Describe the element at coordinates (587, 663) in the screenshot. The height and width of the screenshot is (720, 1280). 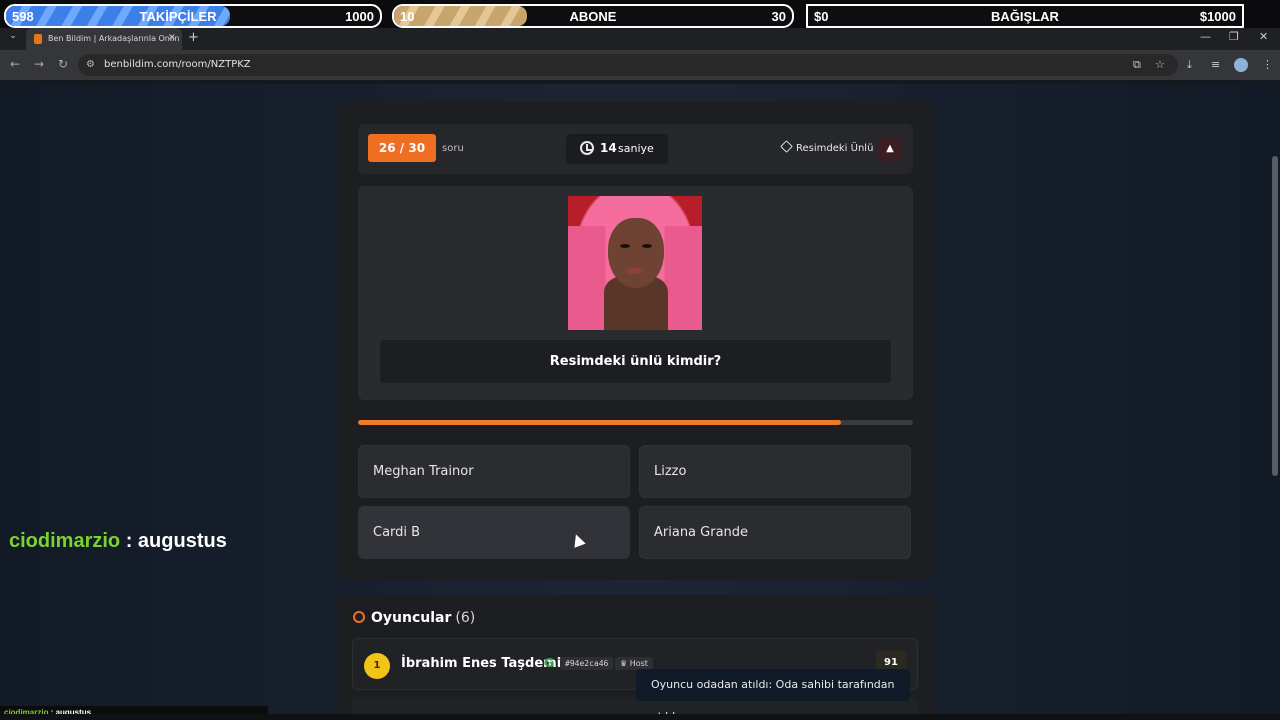
I see `player-id-badge: #94e2ca46` at that location.